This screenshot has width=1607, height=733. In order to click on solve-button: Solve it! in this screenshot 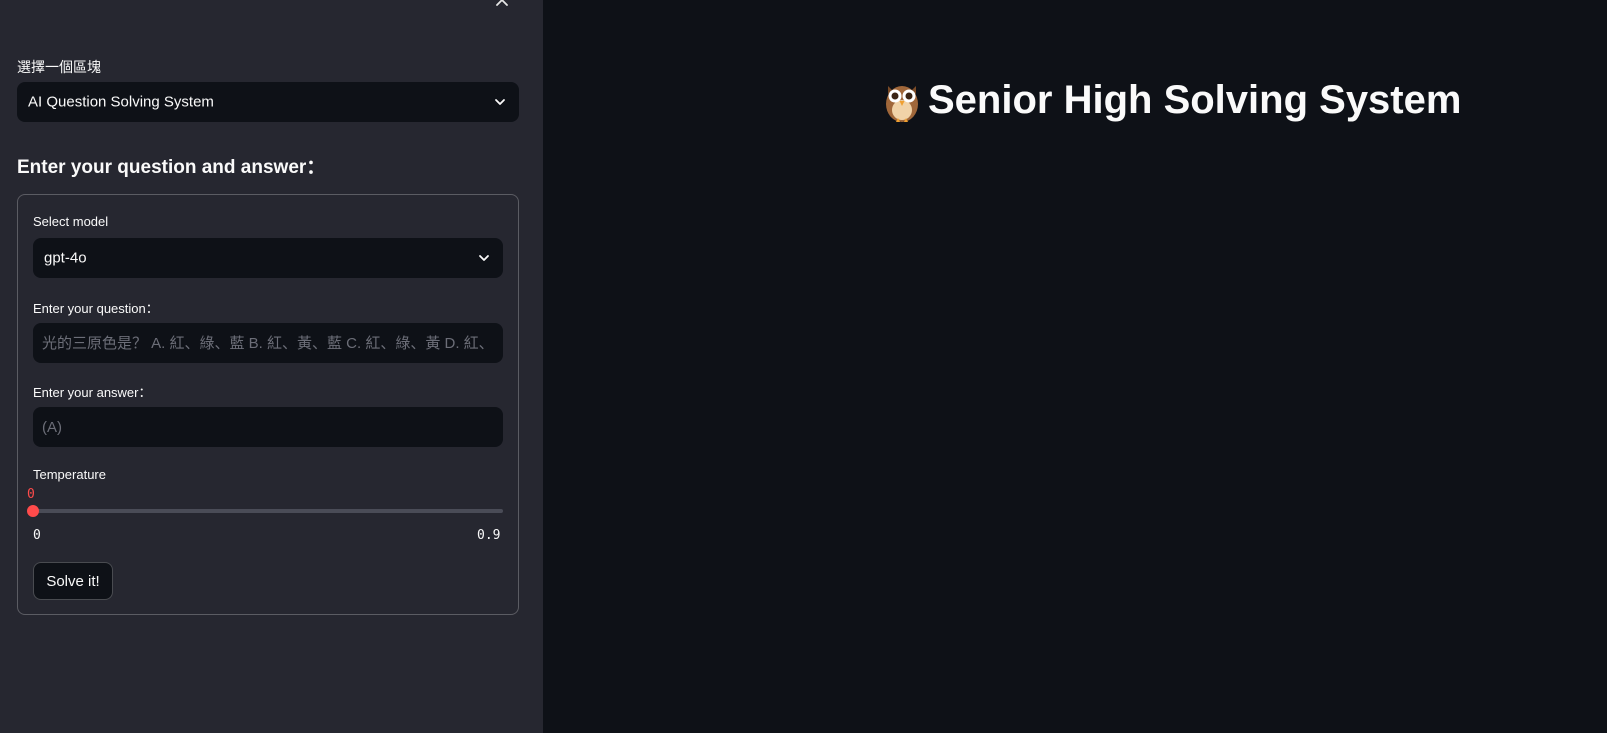, I will do `click(73, 581)`.